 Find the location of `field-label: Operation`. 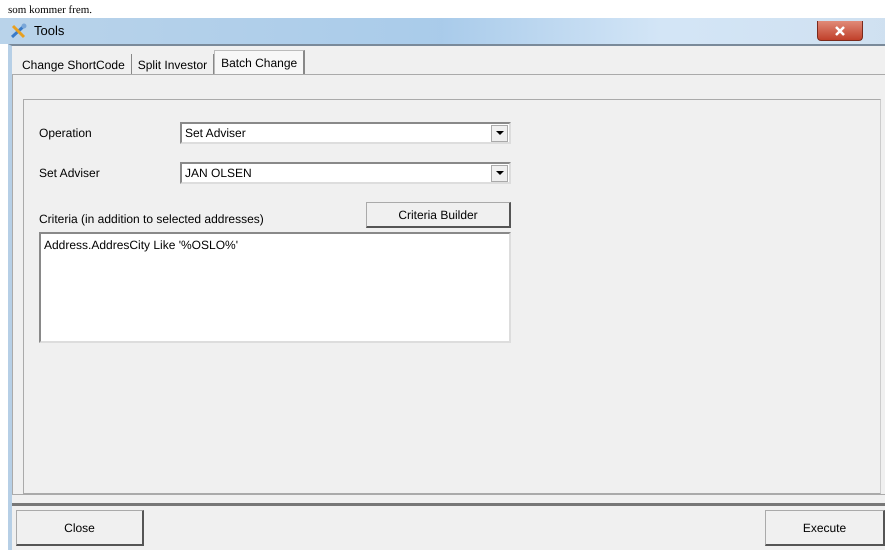

field-label: Operation is located at coordinates (66, 133).